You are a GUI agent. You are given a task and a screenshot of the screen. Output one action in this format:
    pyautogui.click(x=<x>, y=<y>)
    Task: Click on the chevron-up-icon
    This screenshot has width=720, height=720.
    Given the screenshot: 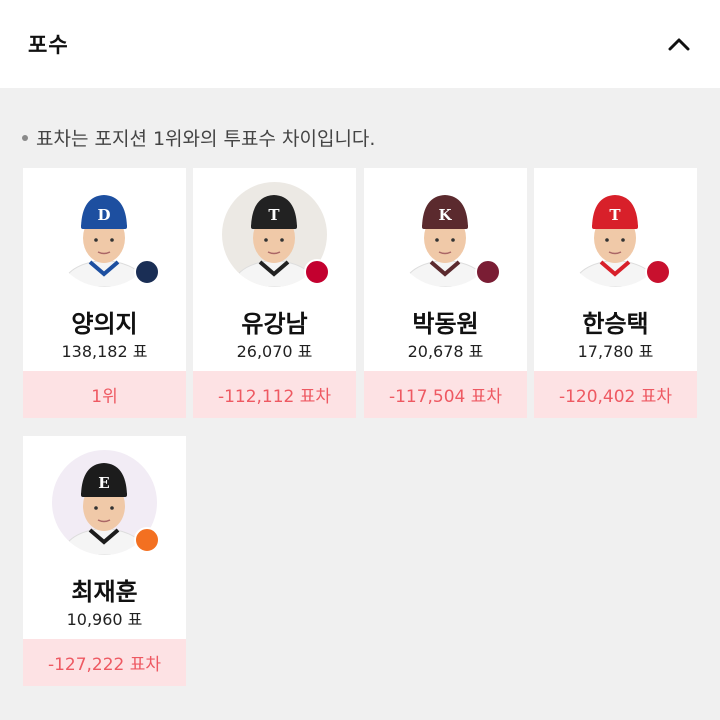 What is the action you would take?
    pyautogui.click(x=679, y=44)
    